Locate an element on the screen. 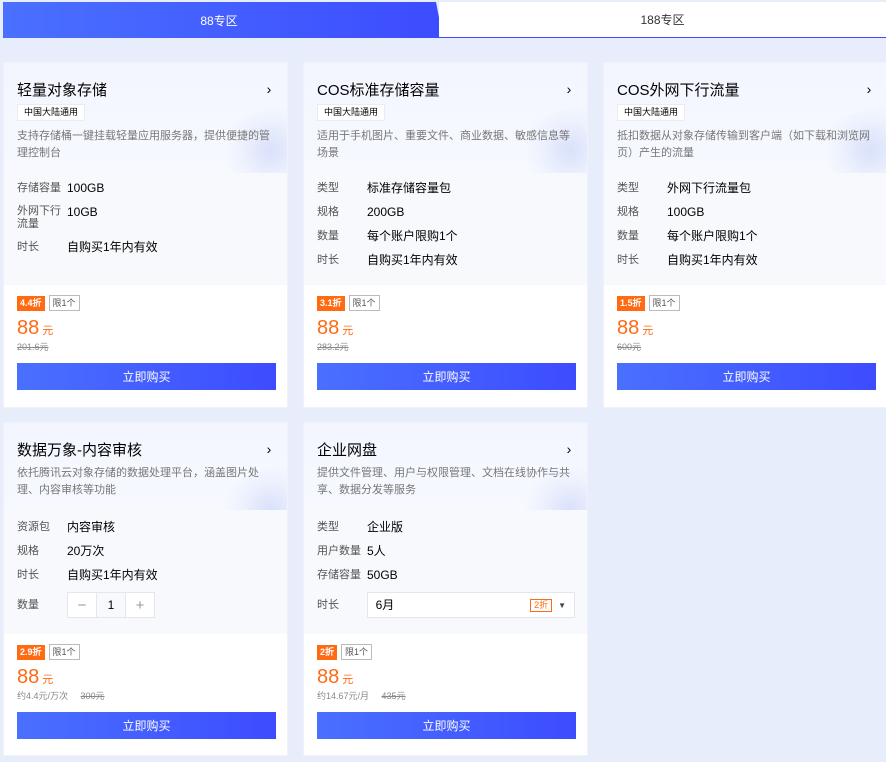  spec-value: 100GB is located at coordinates (686, 212).